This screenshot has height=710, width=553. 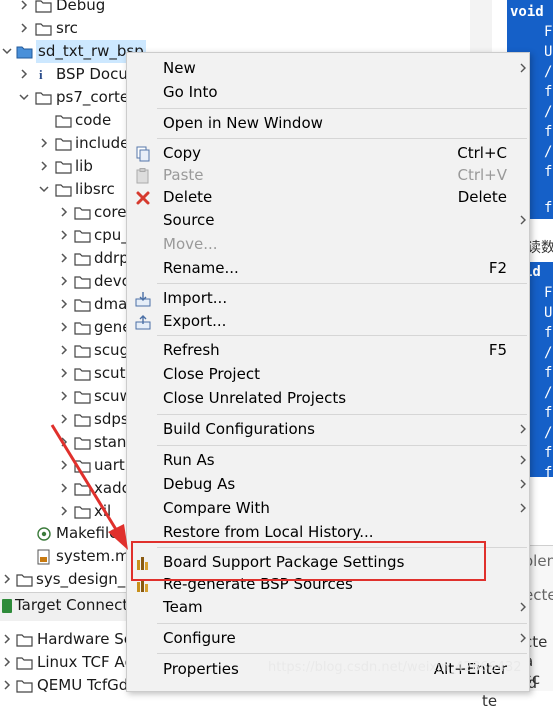 What do you see at coordinates (89, 487) in the screenshot?
I see `annotation-arrow` at bounding box center [89, 487].